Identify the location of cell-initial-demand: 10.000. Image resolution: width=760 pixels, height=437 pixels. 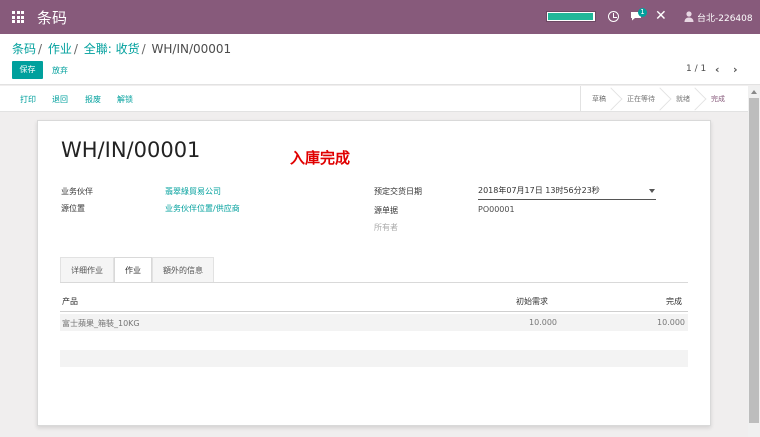
(543, 322).